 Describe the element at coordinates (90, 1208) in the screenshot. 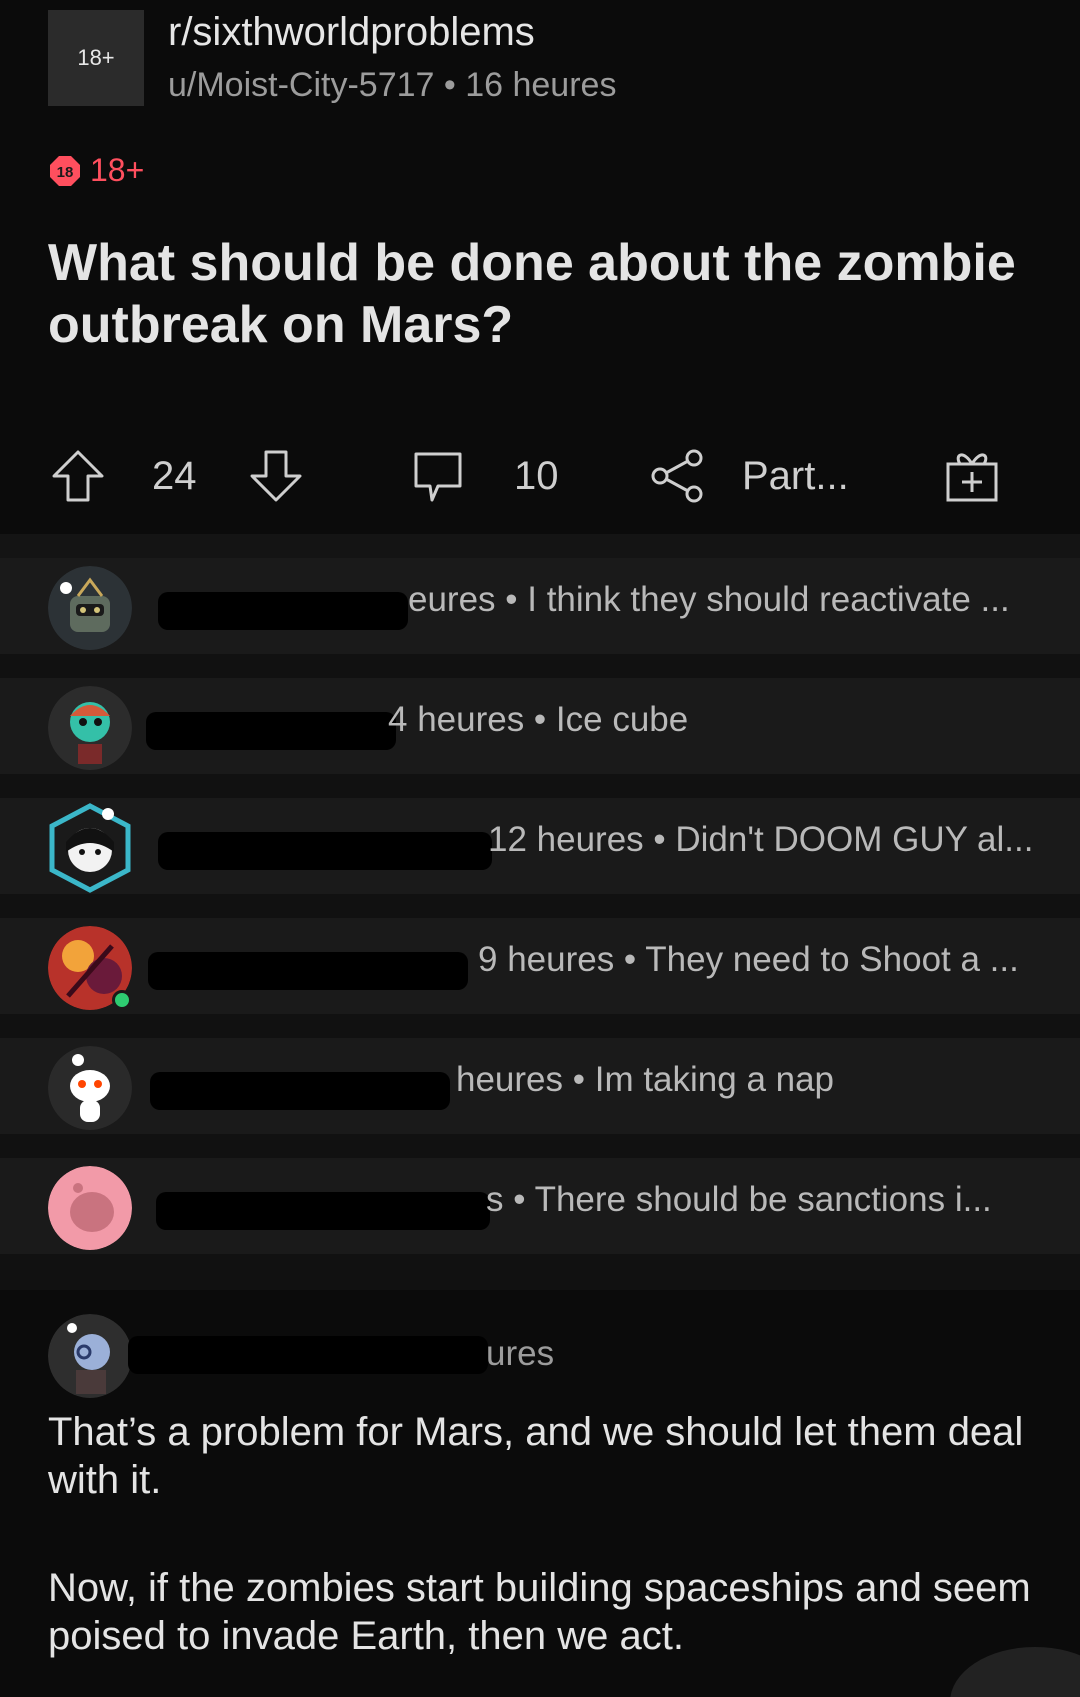

I see `pink-snoo-avatar` at that location.